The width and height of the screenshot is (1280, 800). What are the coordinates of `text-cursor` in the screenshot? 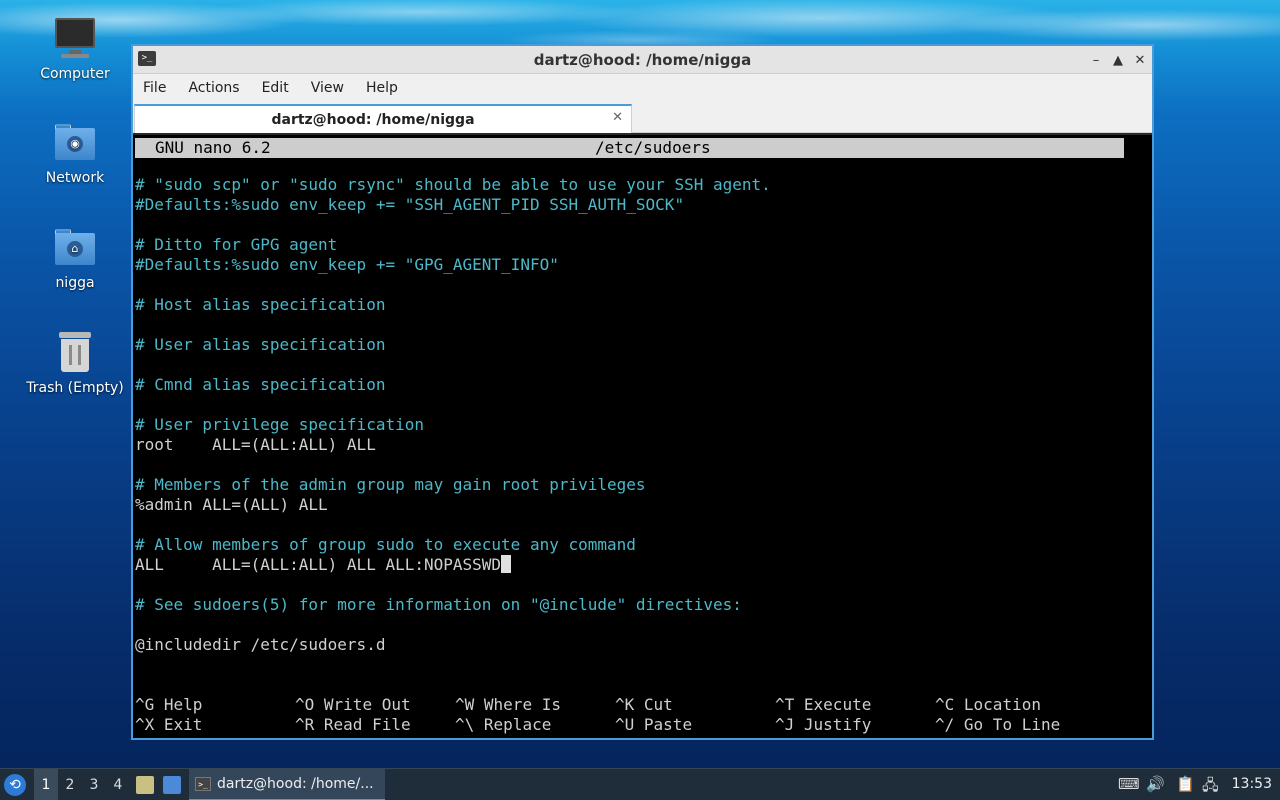 It's located at (506, 564).